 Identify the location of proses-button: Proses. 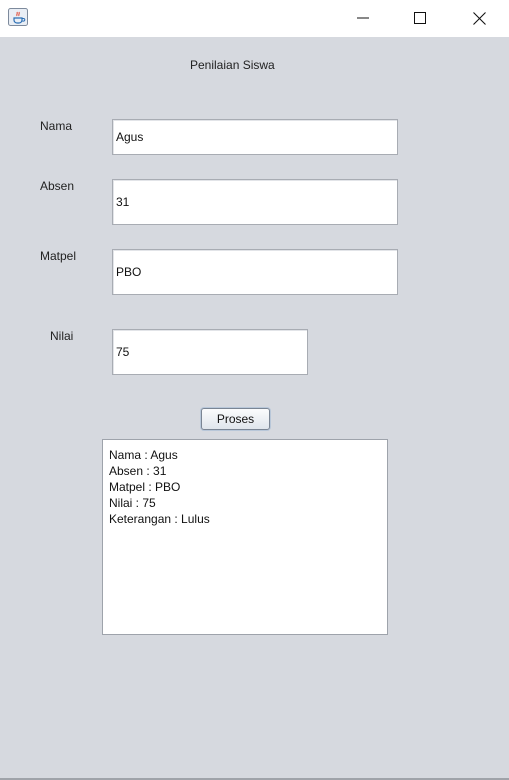
(235, 419).